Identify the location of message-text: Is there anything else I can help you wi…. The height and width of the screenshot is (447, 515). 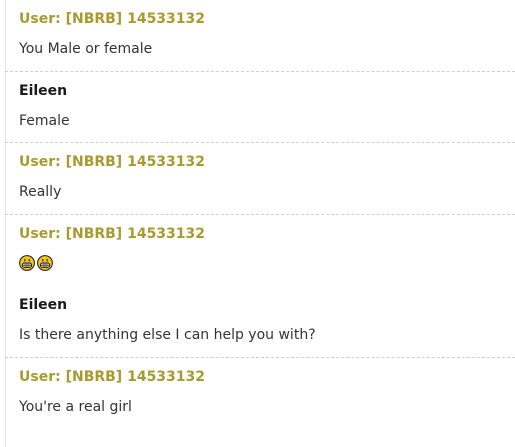
(167, 335).